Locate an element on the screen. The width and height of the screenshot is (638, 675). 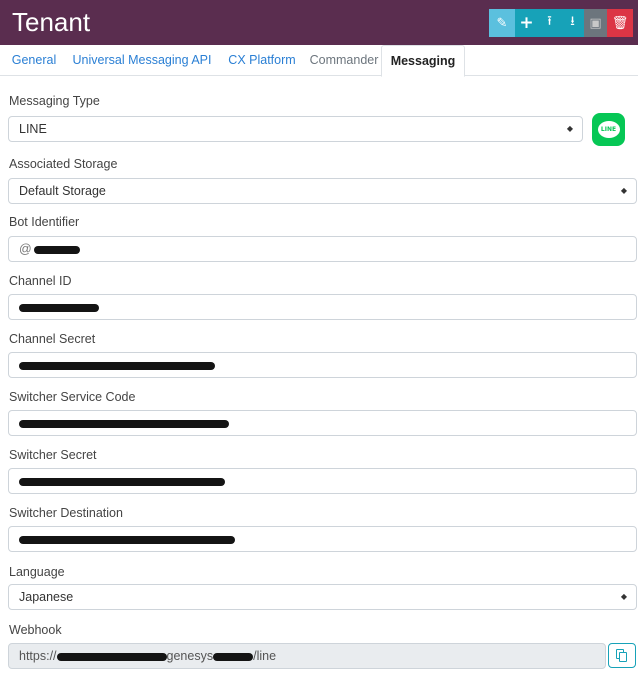
associated-storage-select: Default Storage ◆ is located at coordinates (322, 191).